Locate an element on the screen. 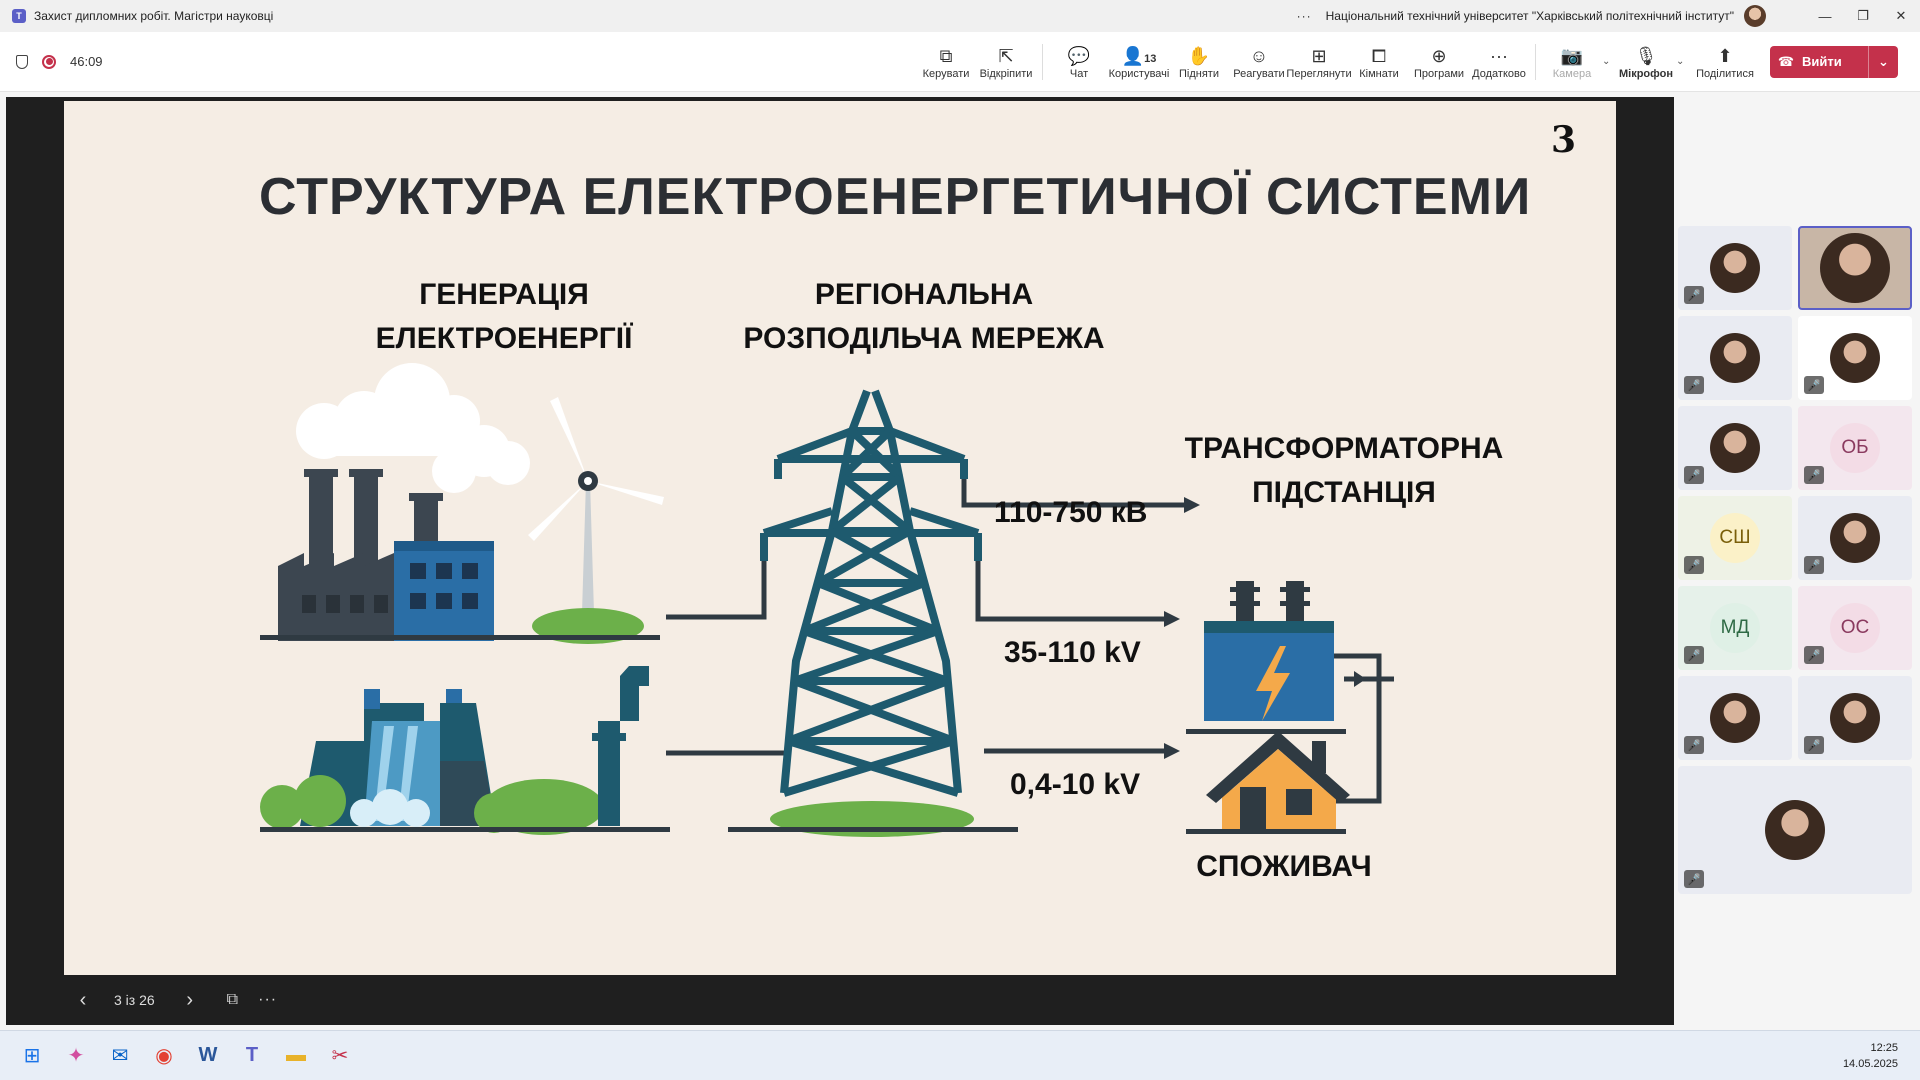 This screenshot has width=1920, height=1080. people-count: 13 is located at coordinates (1150, 58).